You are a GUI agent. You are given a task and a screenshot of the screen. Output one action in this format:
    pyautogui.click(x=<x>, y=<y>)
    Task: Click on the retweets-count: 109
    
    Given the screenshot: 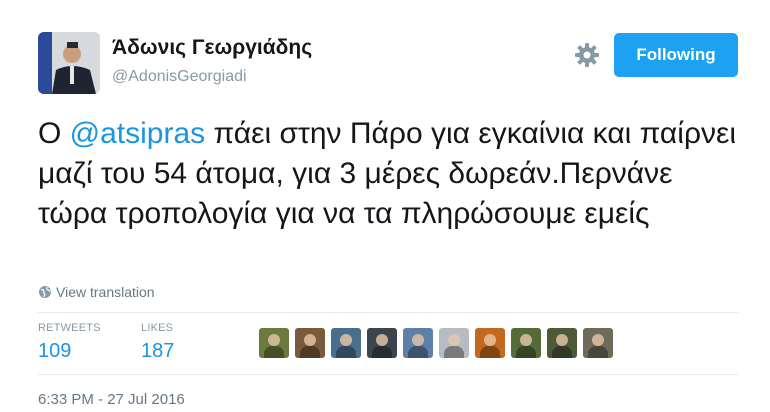 What is the action you would take?
    pyautogui.click(x=55, y=351)
    